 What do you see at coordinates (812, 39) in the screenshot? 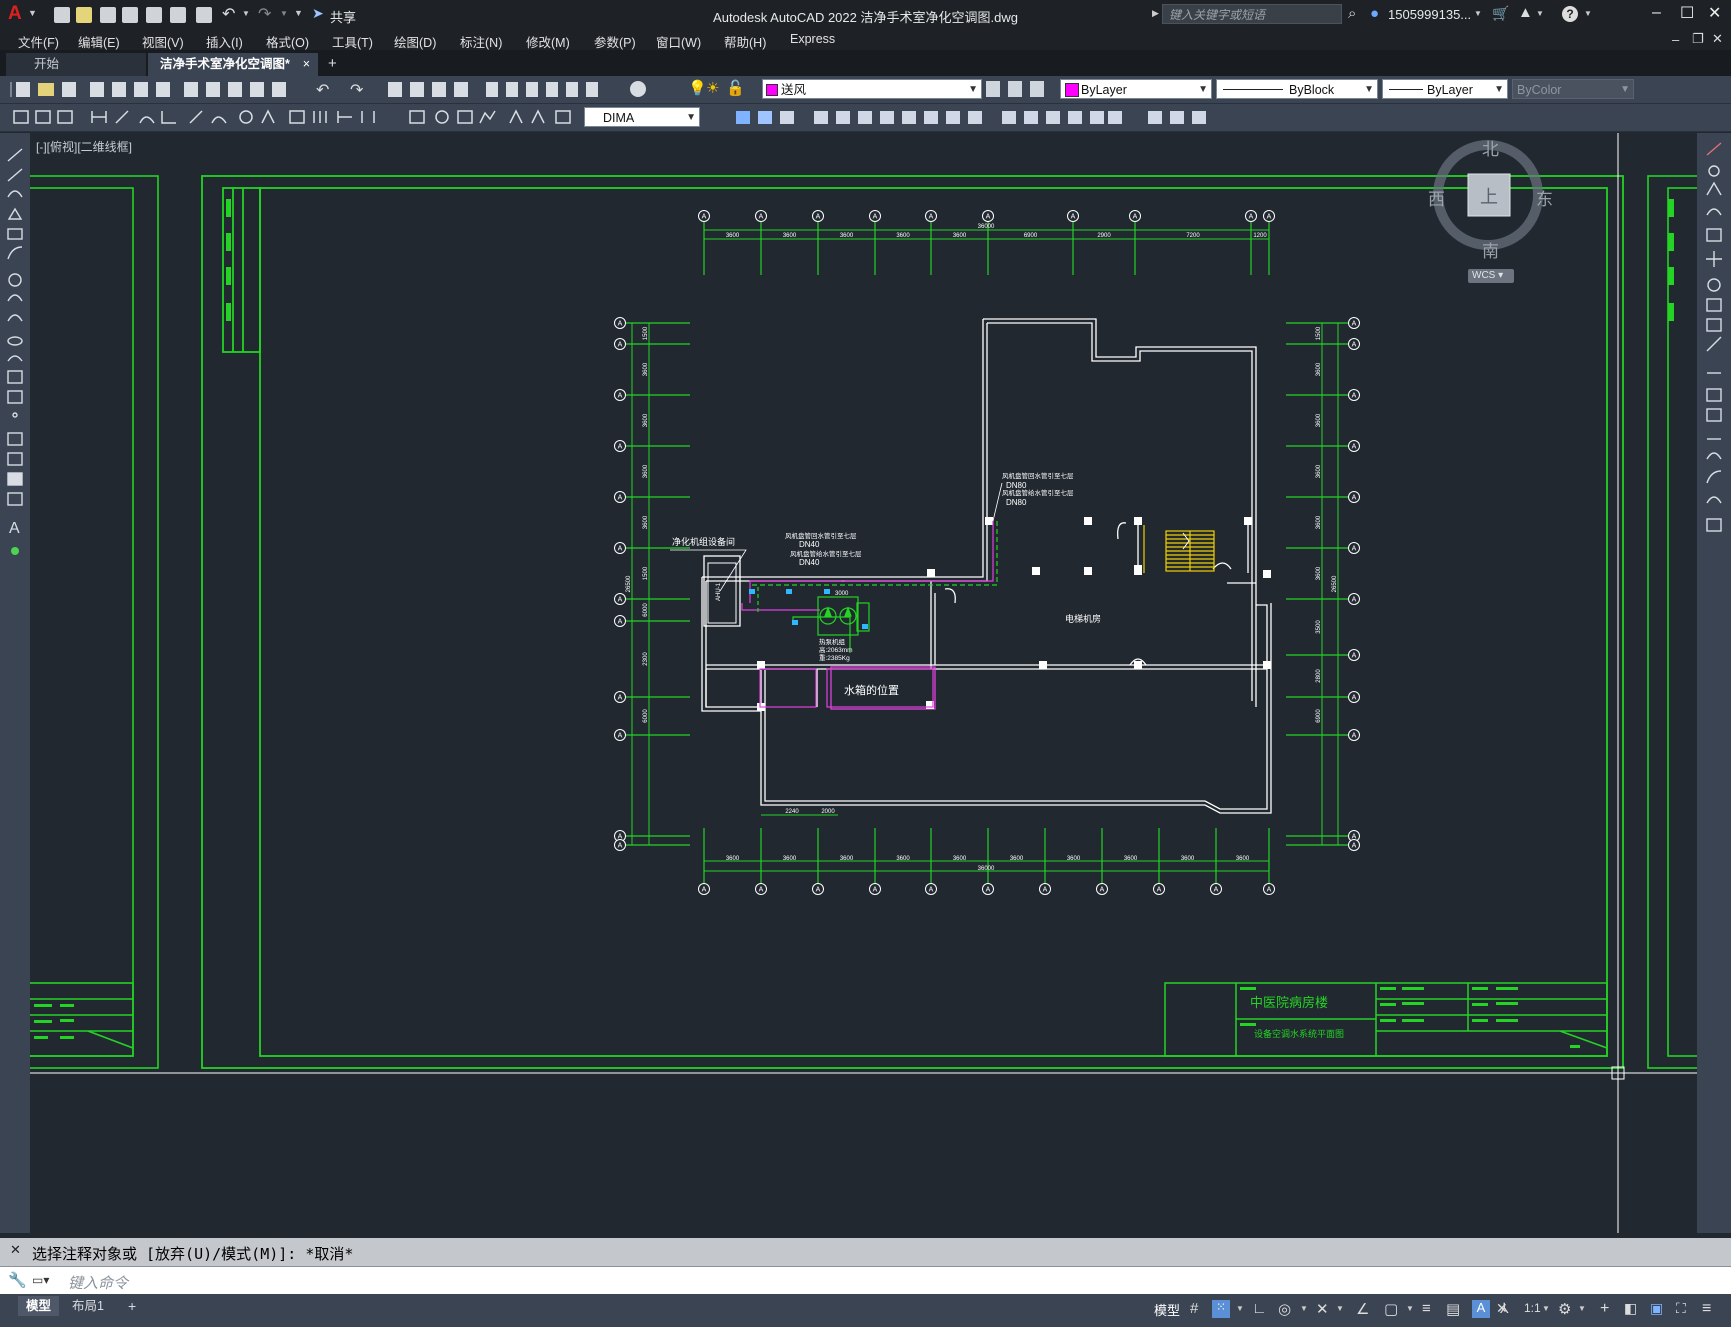
I see `menu-express: Express` at bounding box center [812, 39].